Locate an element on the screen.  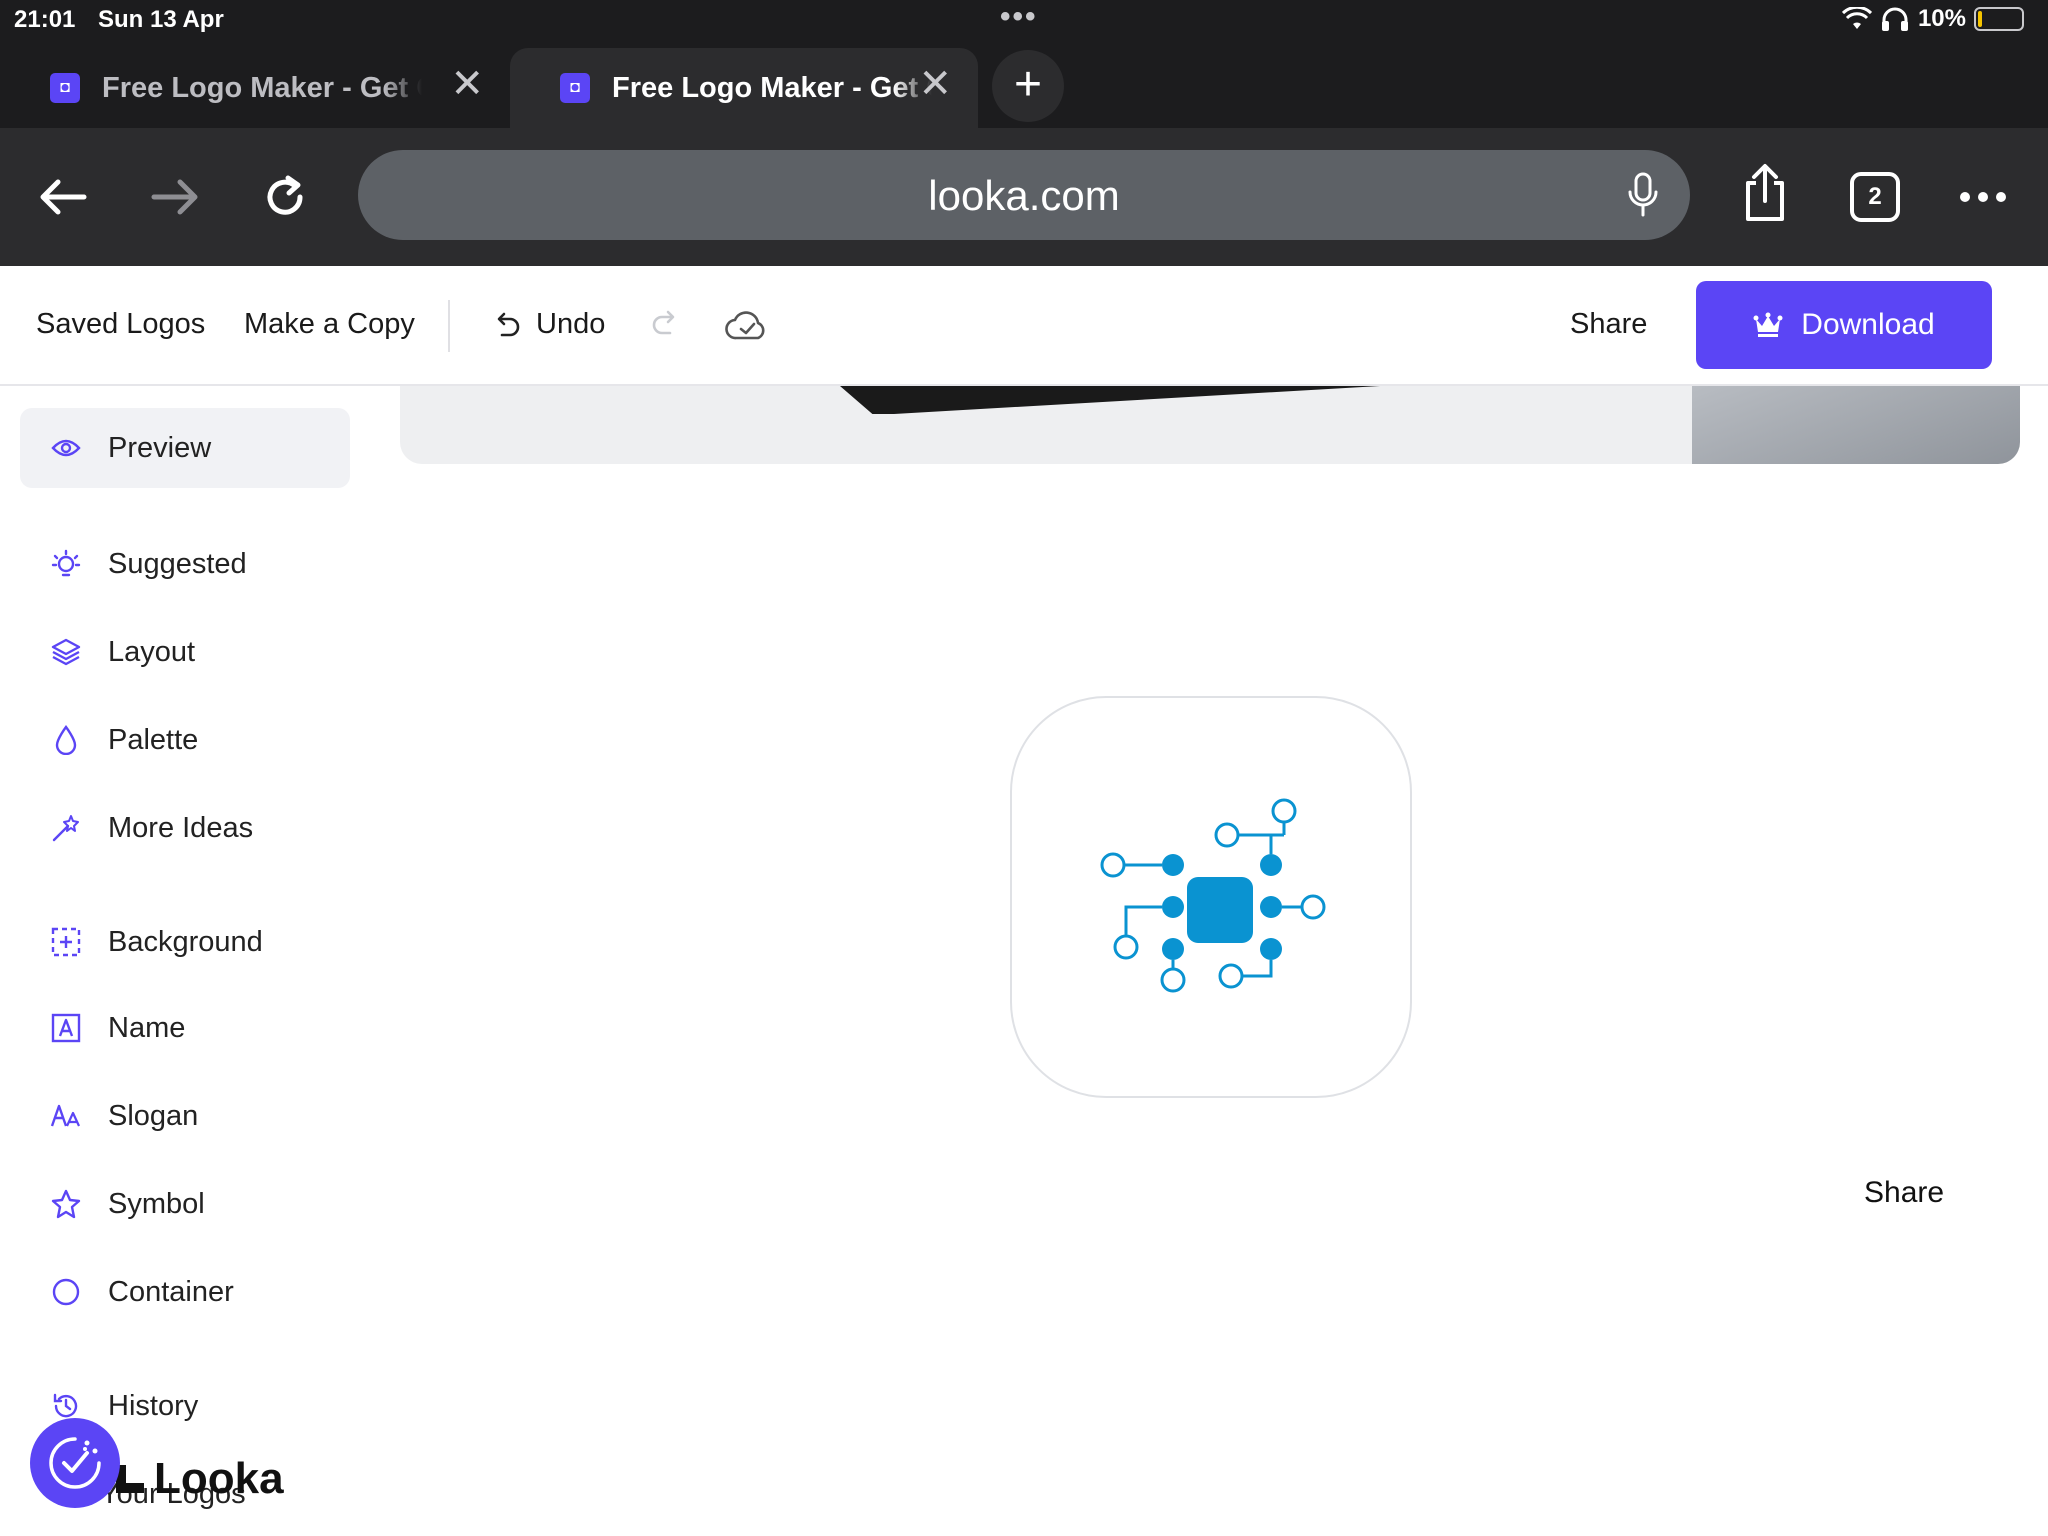
cloud-save-status is located at coordinates (747, 325).